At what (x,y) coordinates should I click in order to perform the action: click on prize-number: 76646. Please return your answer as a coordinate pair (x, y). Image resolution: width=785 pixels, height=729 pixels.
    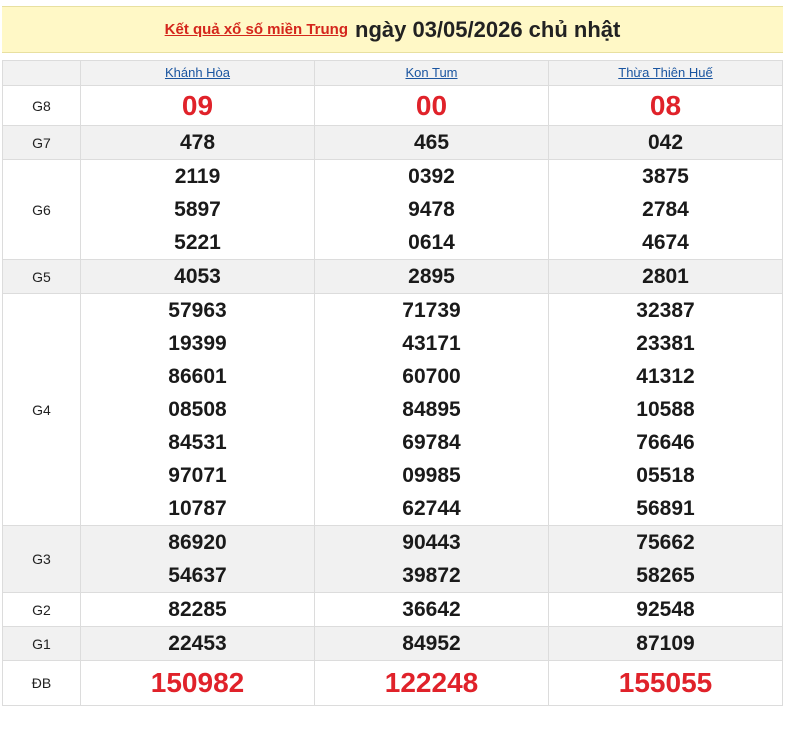
    Looking at the image, I should click on (665, 442).